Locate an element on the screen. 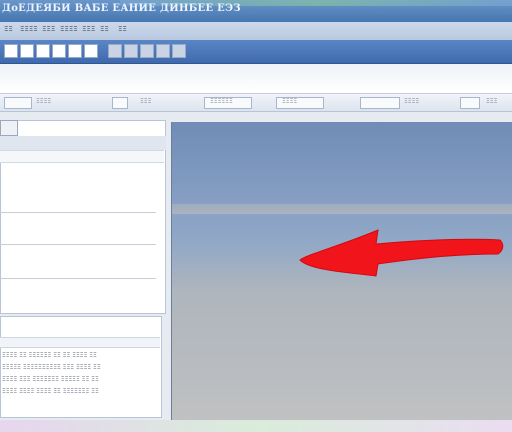 The width and height of the screenshot is (512, 432). menu-item-3: ΞΞΞ is located at coordinates (48, 31).